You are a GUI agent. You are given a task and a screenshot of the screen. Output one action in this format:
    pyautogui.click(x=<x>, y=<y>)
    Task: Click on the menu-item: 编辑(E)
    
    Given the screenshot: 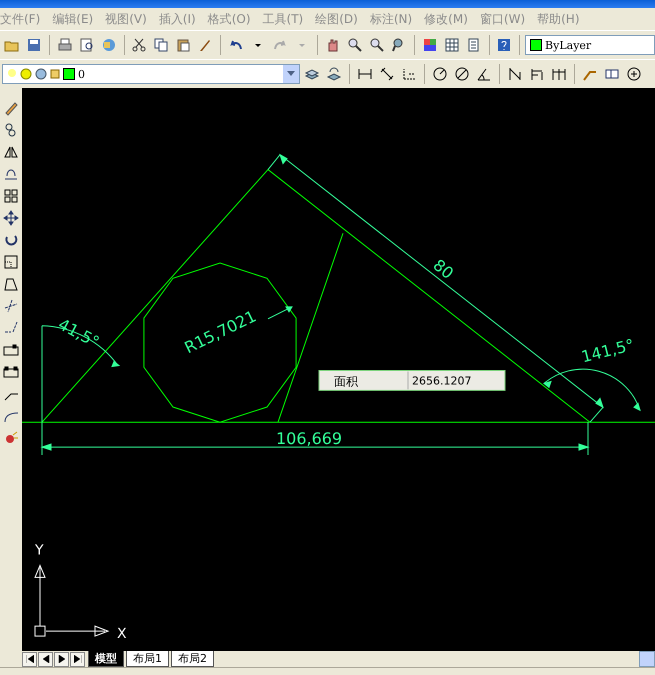 What is the action you would take?
    pyautogui.click(x=73, y=19)
    